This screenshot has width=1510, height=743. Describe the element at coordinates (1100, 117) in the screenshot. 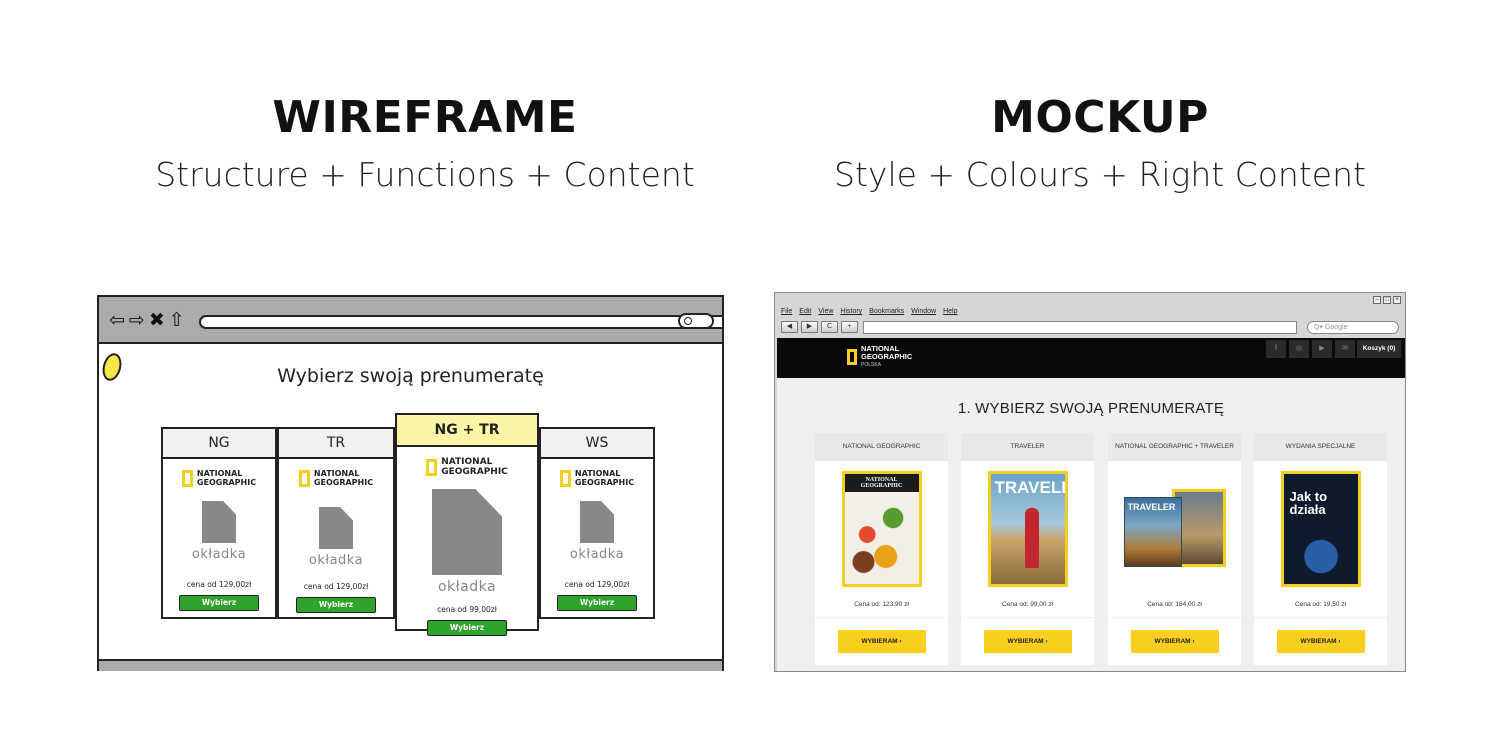

I see `mockup-heading: MOCKUP` at that location.